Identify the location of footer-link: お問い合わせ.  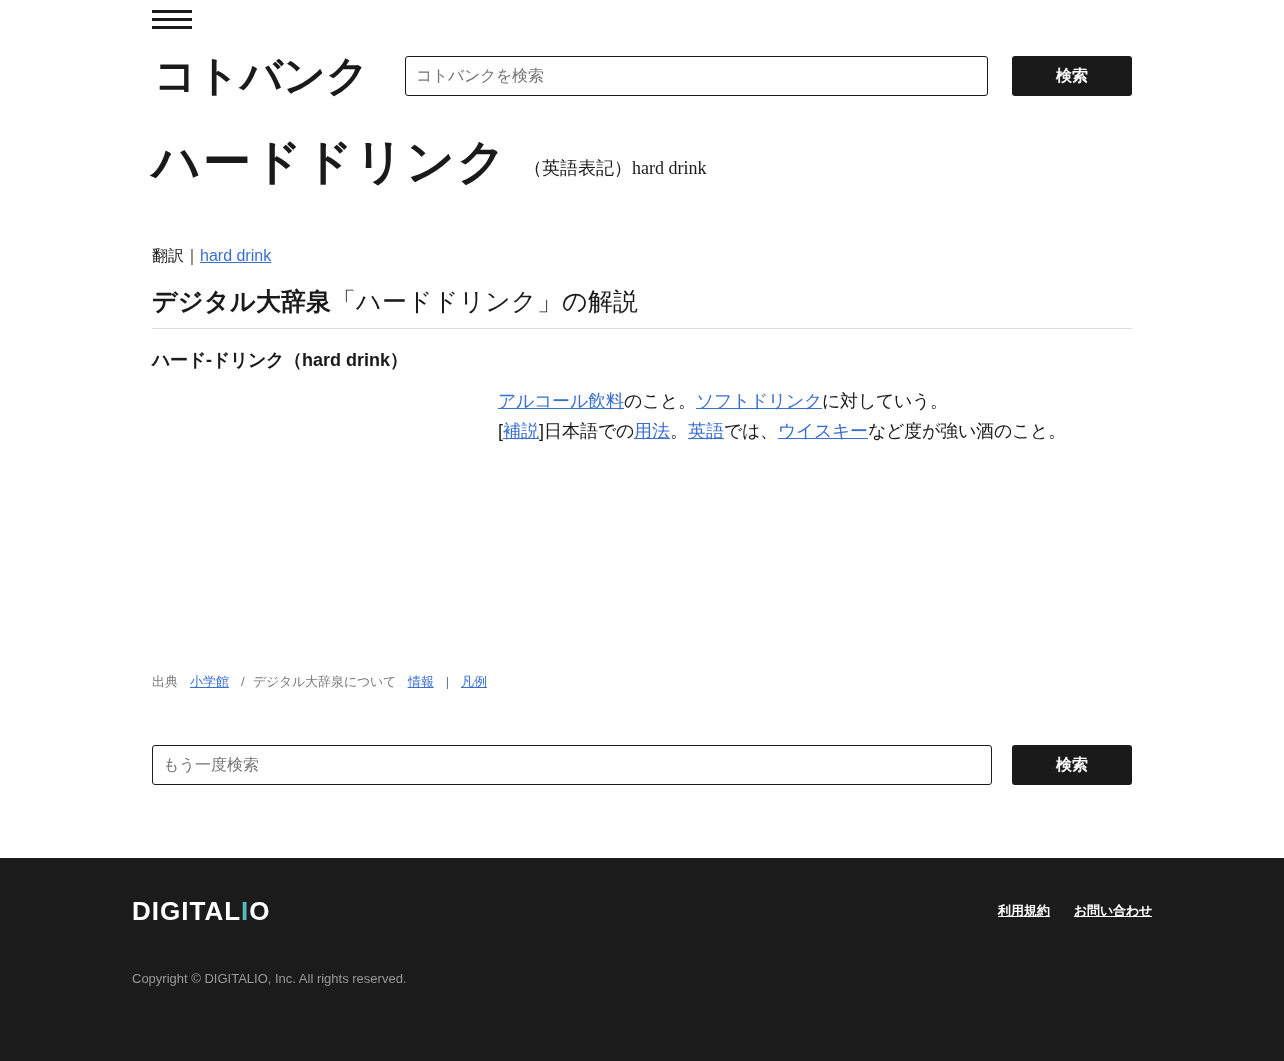
(1113, 911).